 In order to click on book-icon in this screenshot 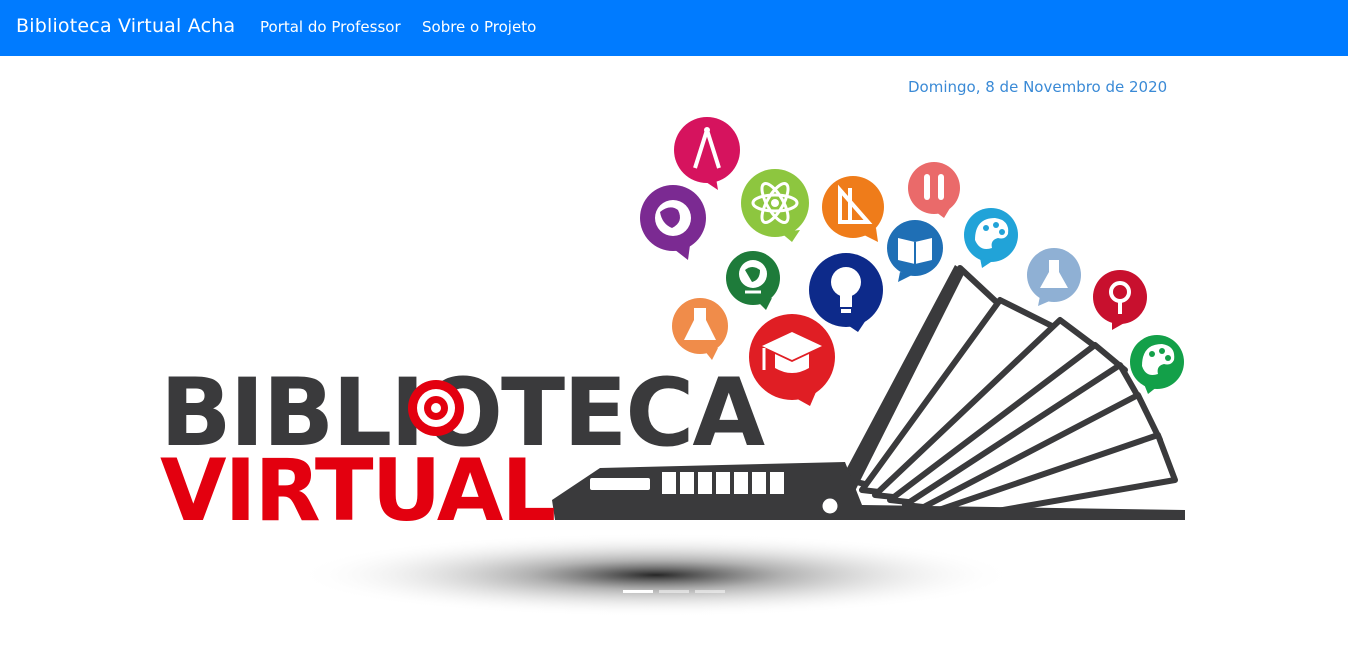, I will do `click(915, 251)`.